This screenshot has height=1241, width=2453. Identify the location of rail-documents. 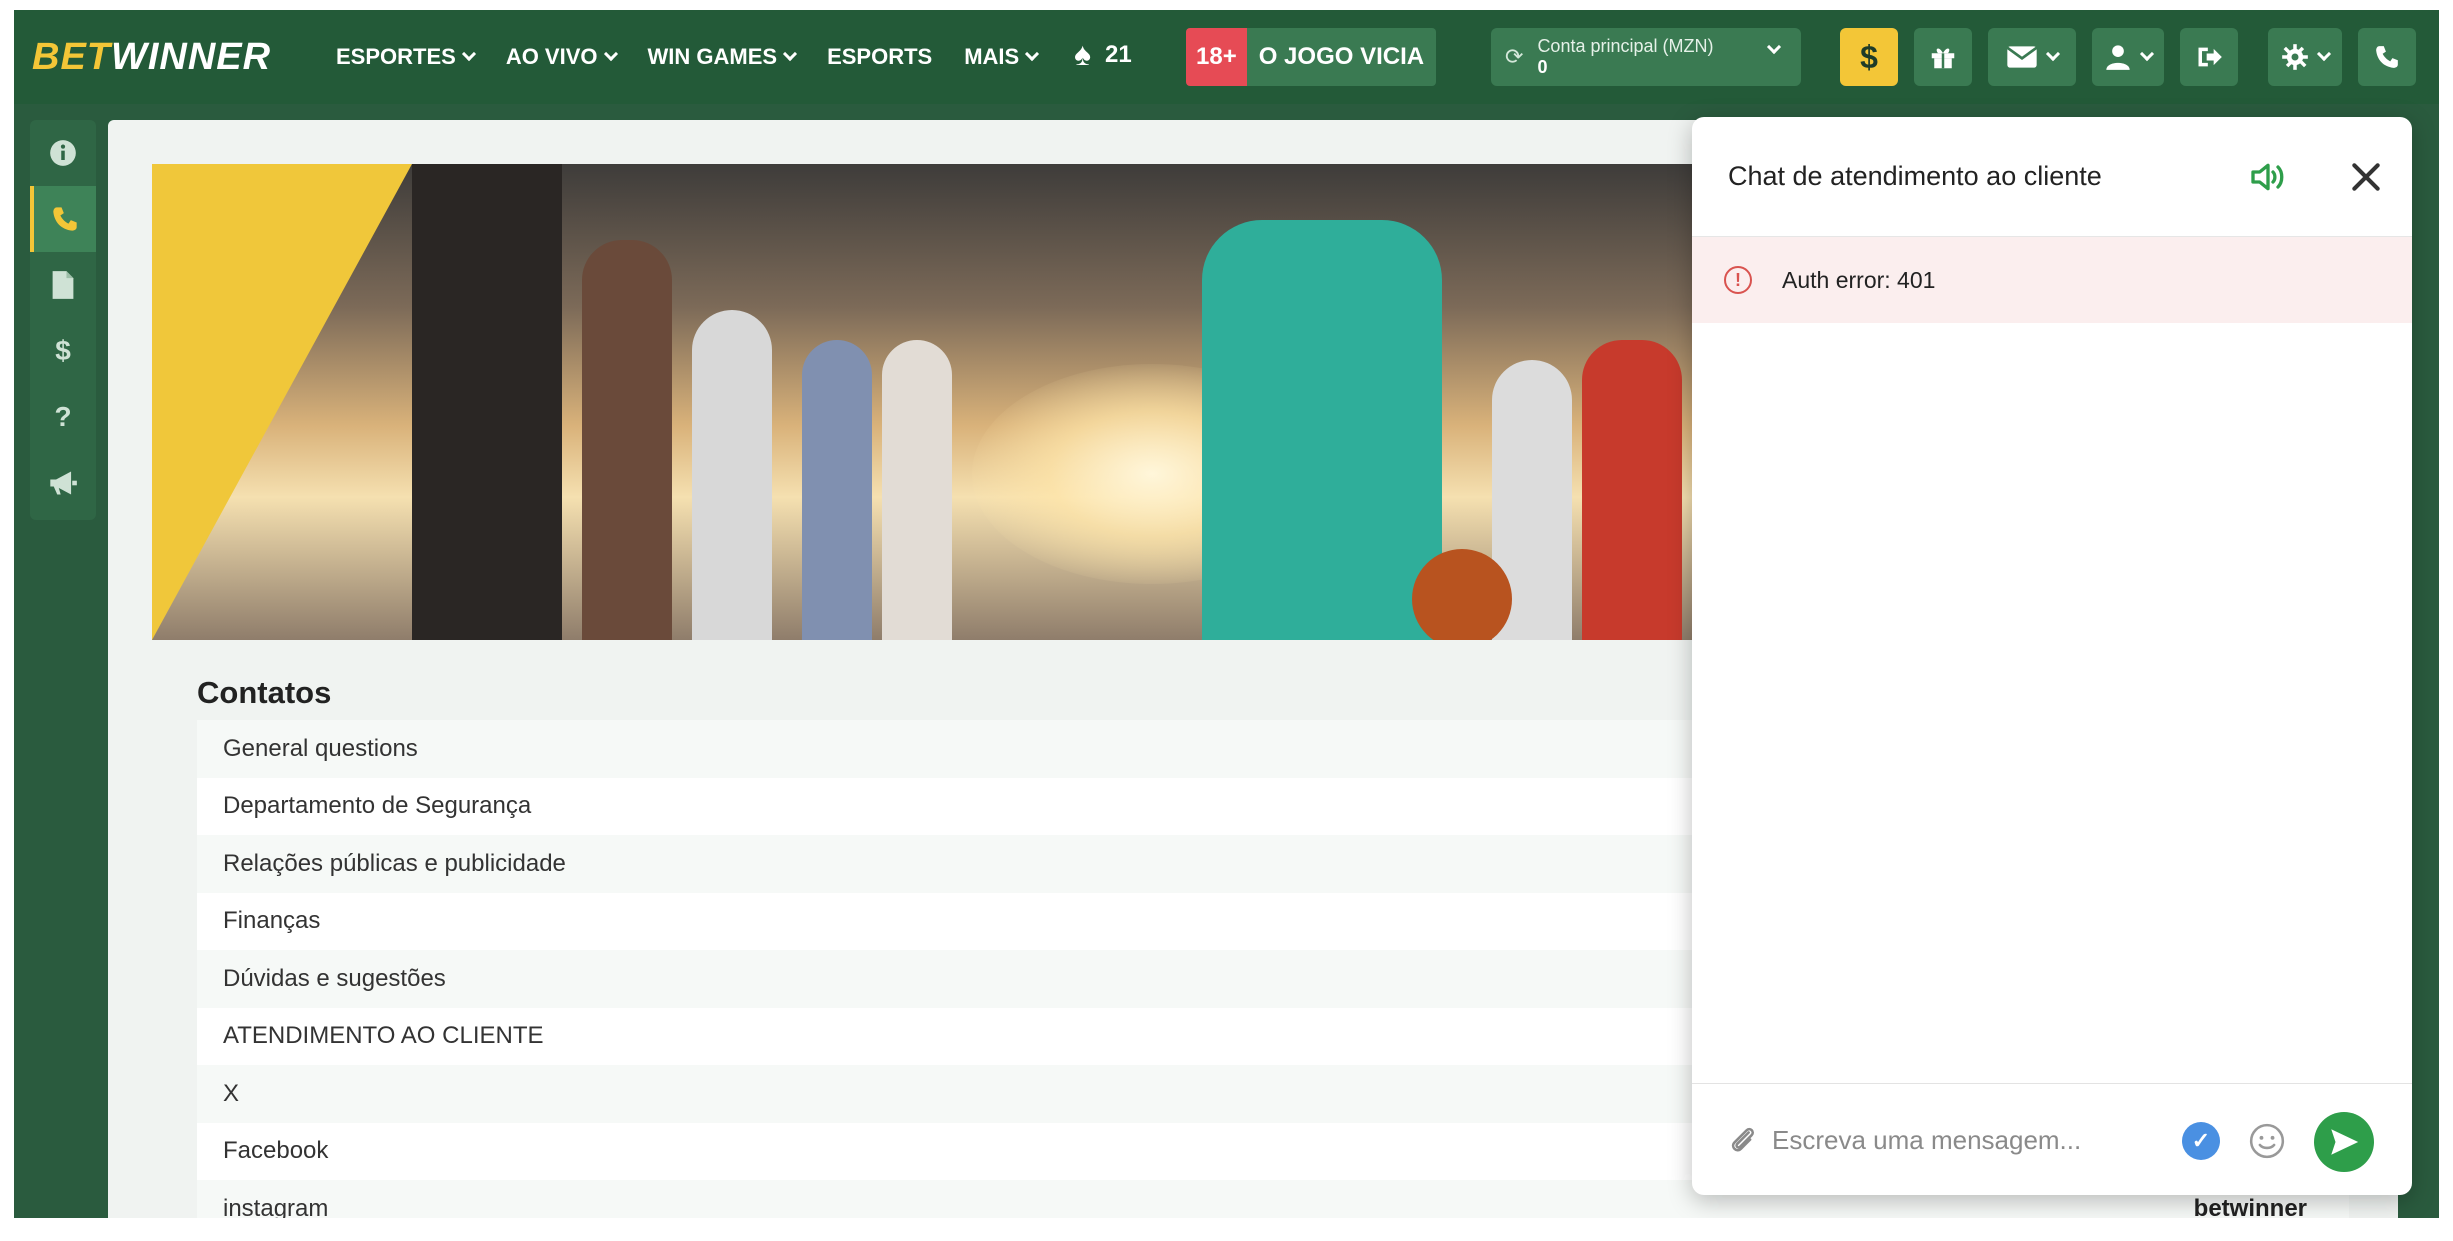
(63, 285).